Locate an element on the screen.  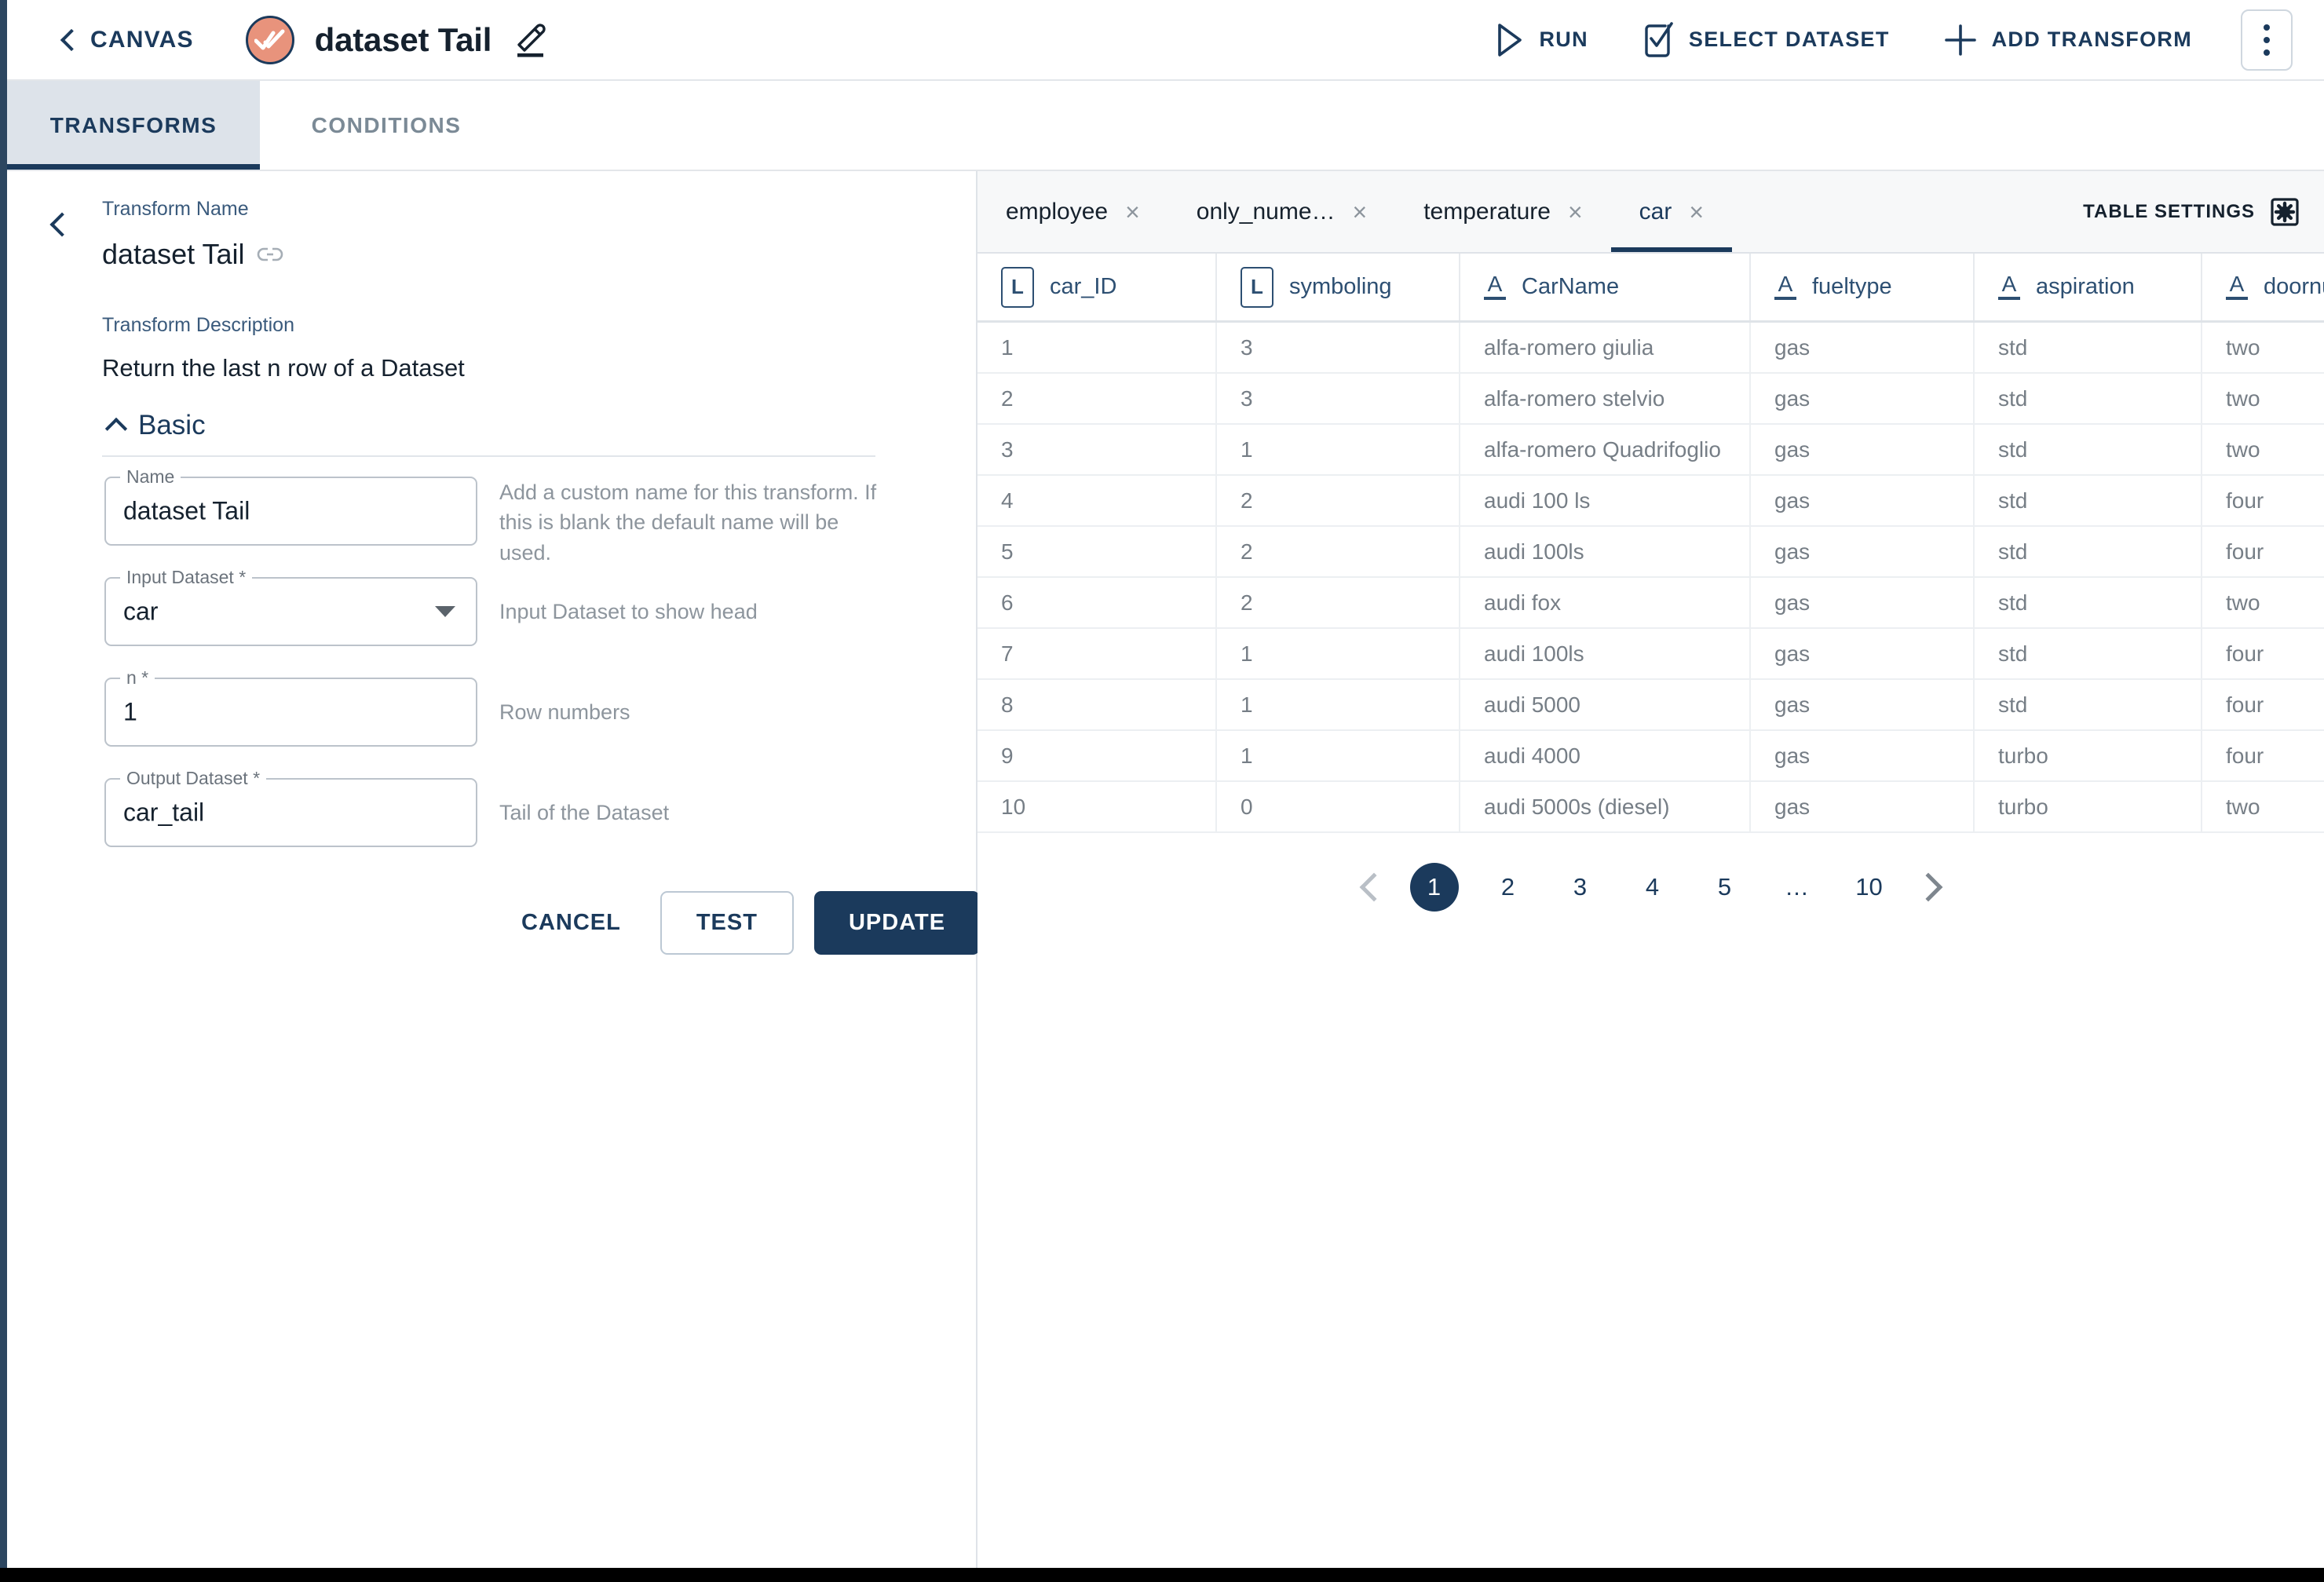
dataset-tab-only_nume: only_nume… × is located at coordinates (1281, 211).